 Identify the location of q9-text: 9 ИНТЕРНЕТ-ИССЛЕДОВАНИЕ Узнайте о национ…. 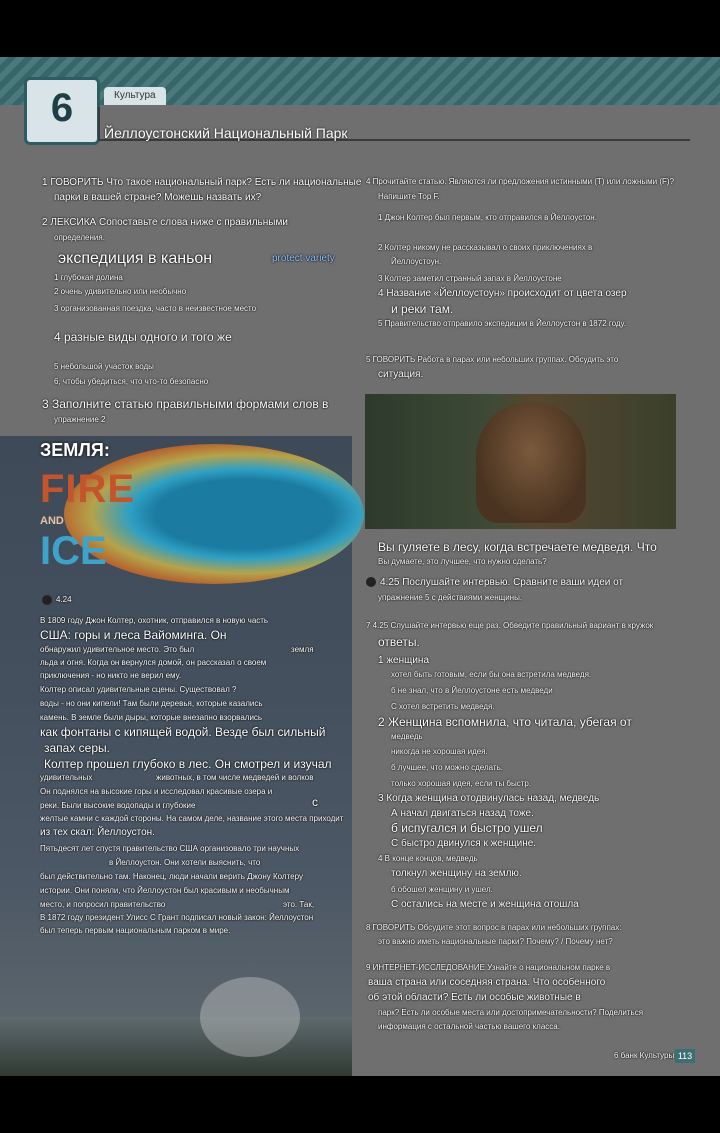
(488, 967).